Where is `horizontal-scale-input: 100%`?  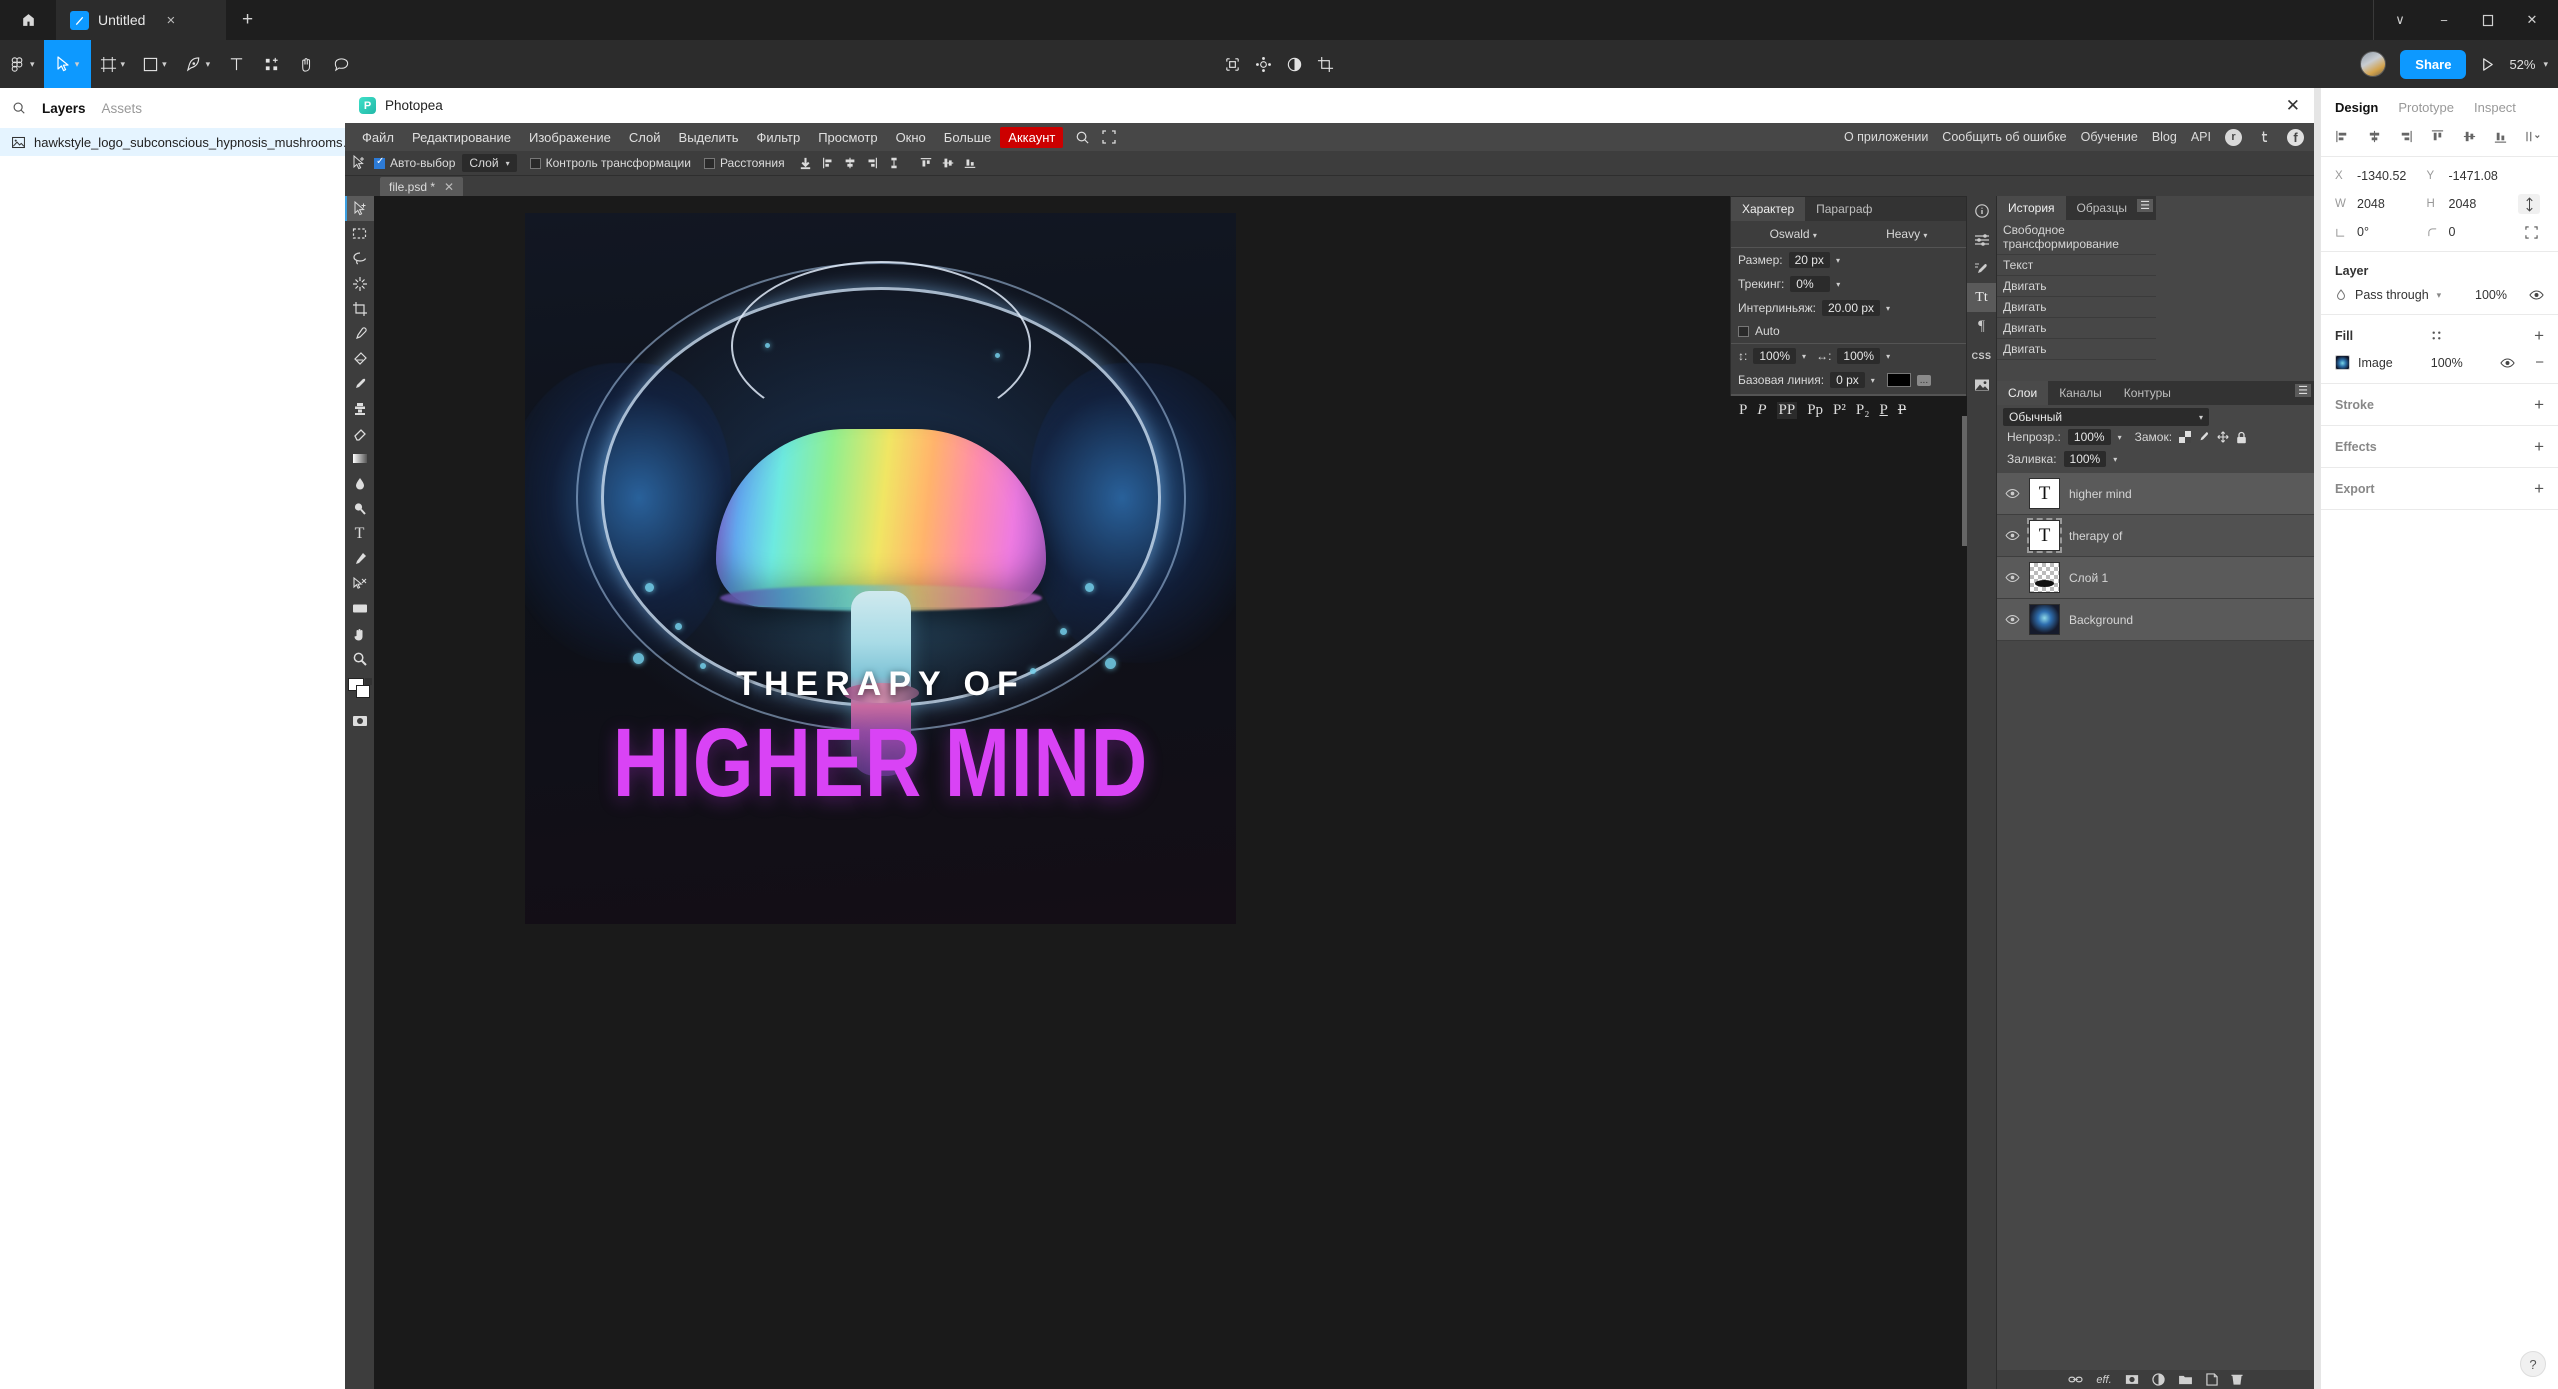
horizontal-scale-input: 100% is located at coordinates (1859, 356).